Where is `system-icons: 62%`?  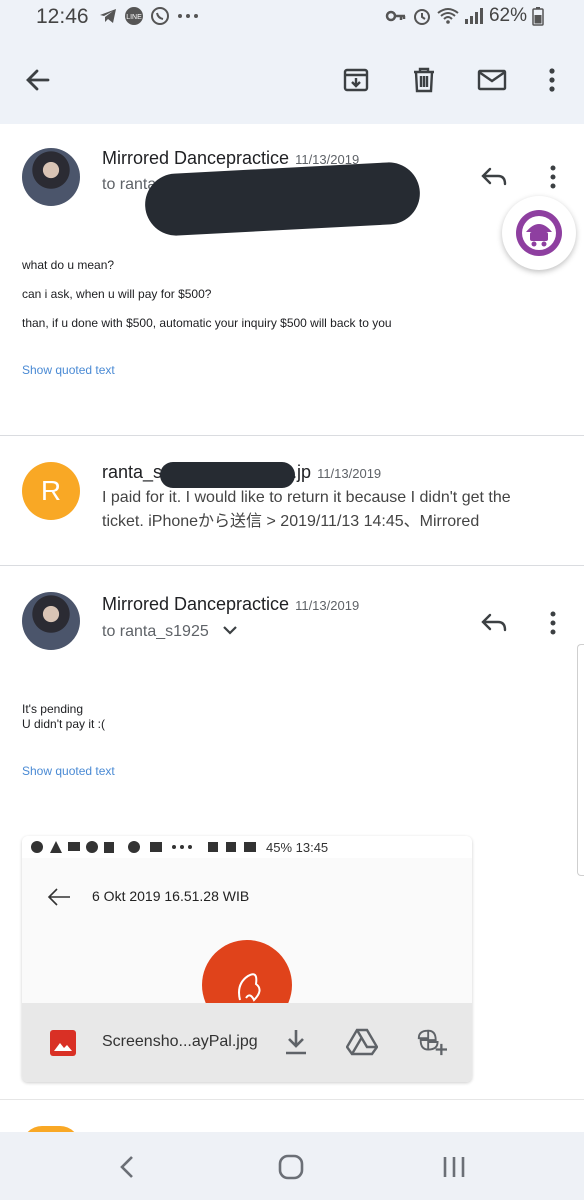 system-icons: 62% is located at coordinates (464, 16).